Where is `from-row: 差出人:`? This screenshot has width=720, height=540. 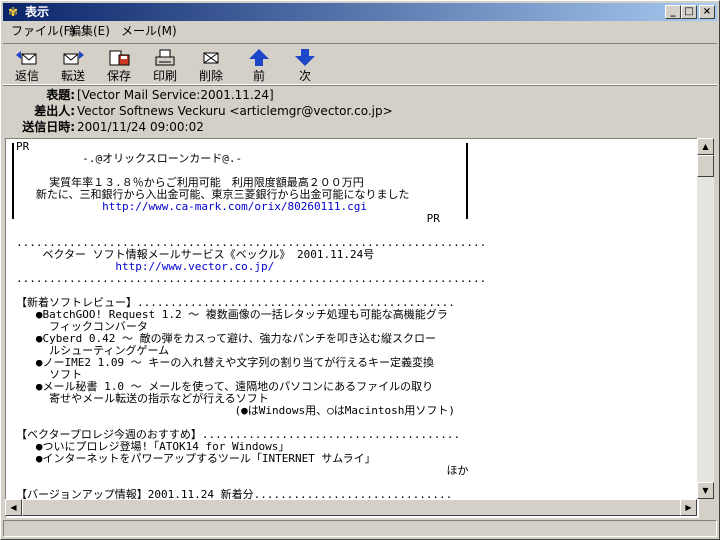
from-row: 差出人: is located at coordinates (39, 111).